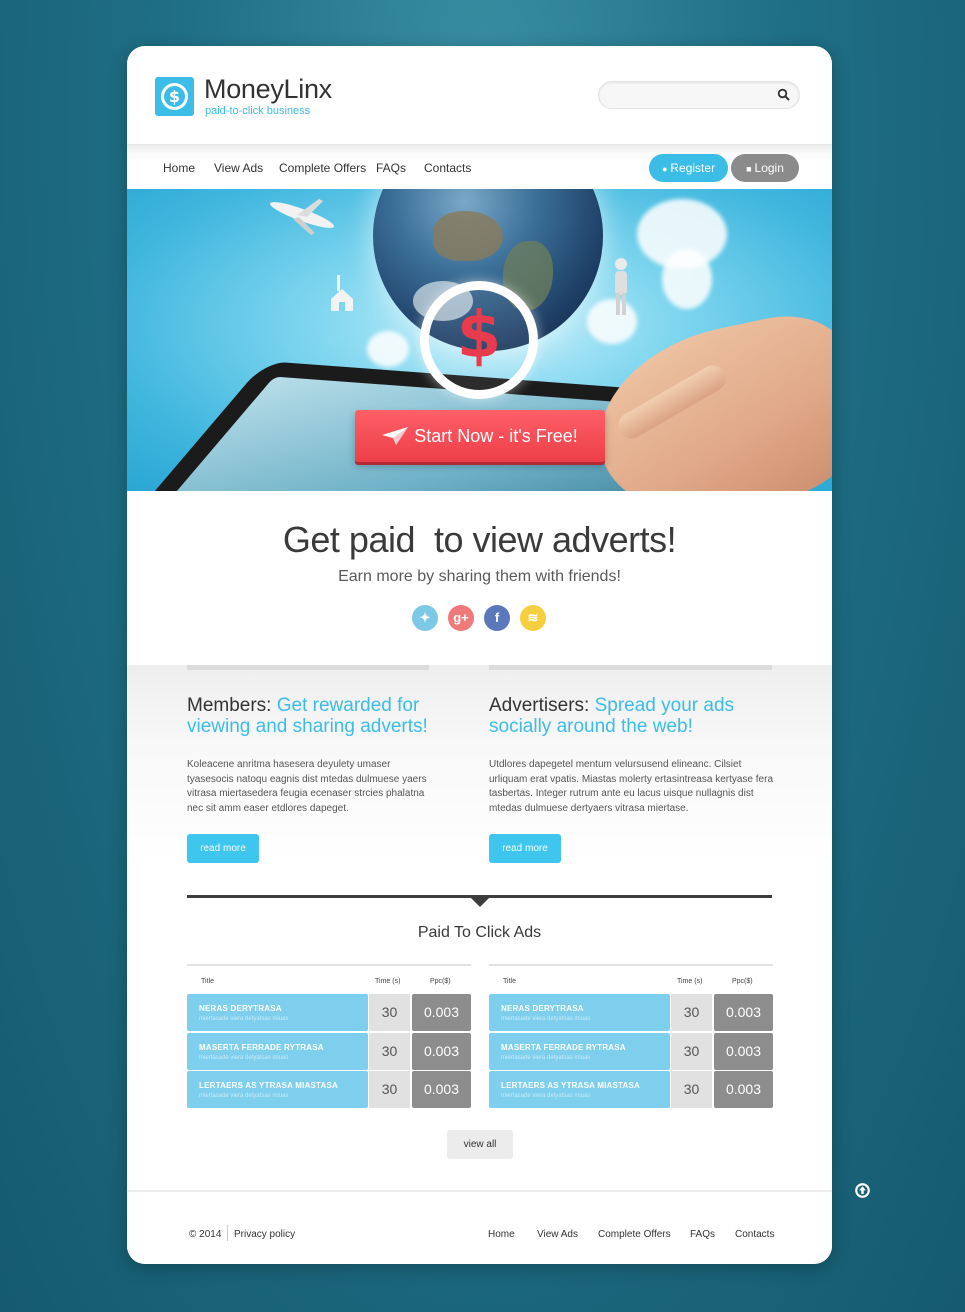 The image size is (965, 1312). What do you see at coordinates (501, 1234) in the screenshot?
I see `footer-link-home: Home` at bounding box center [501, 1234].